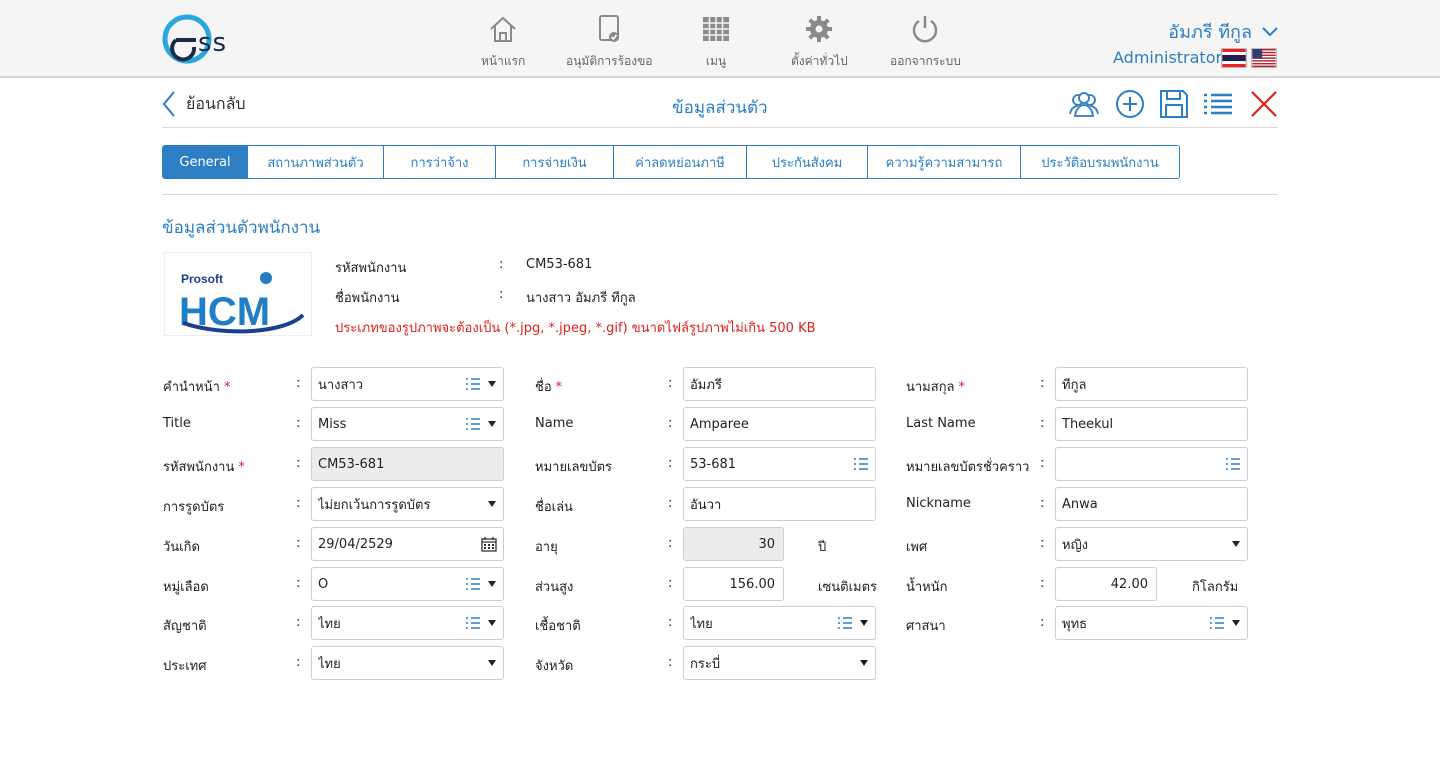 This screenshot has width=1440, height=769. I want to click on nickname-en-label: Nickname, so click(938, 503).